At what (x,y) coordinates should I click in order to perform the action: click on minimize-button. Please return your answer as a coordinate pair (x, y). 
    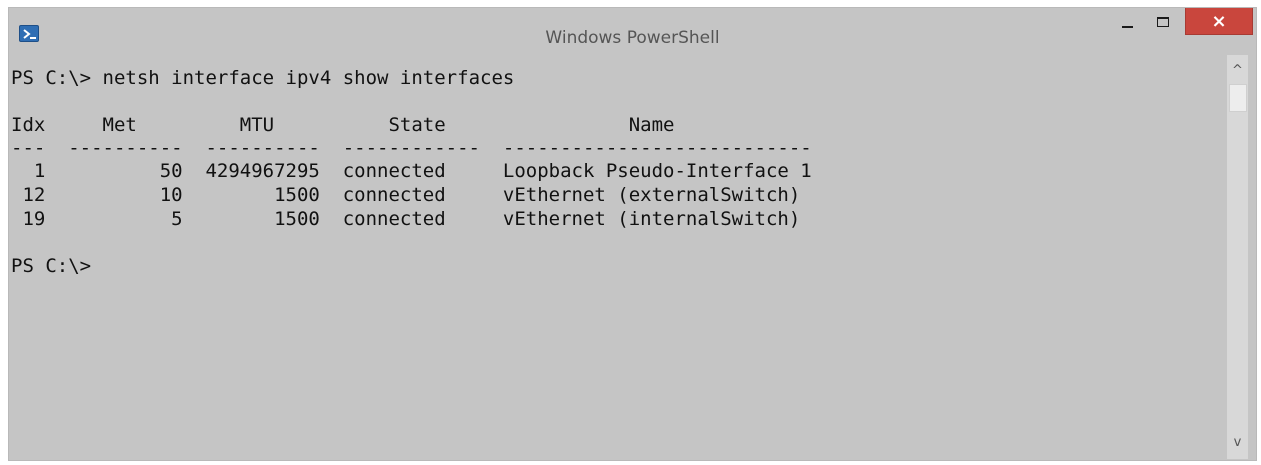
    Looking at the image, I should click on (1127, 22).